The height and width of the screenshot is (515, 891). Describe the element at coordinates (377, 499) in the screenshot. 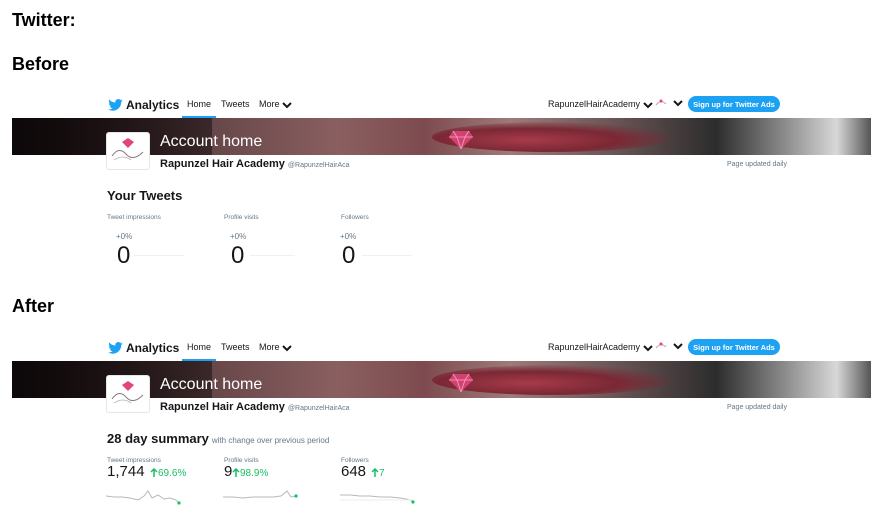

I see `followers-sparkline` at that location.